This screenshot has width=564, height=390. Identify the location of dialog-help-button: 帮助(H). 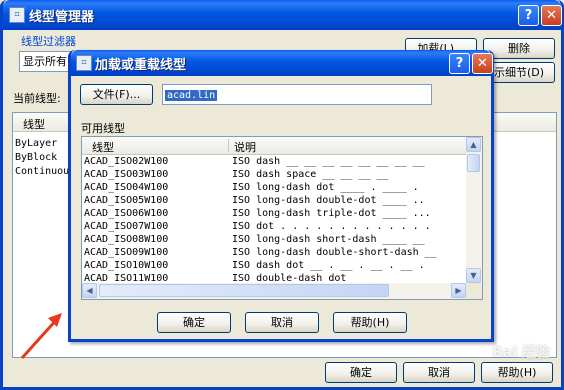
(370, 322).